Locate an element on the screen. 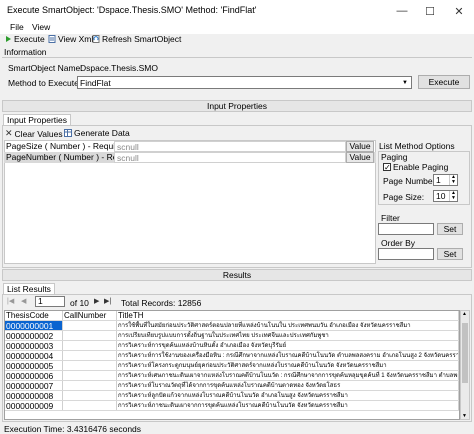 The height and width of the screenshot is (434, 474). pagenumber-input: scnull is located at coordinates (230, 157).